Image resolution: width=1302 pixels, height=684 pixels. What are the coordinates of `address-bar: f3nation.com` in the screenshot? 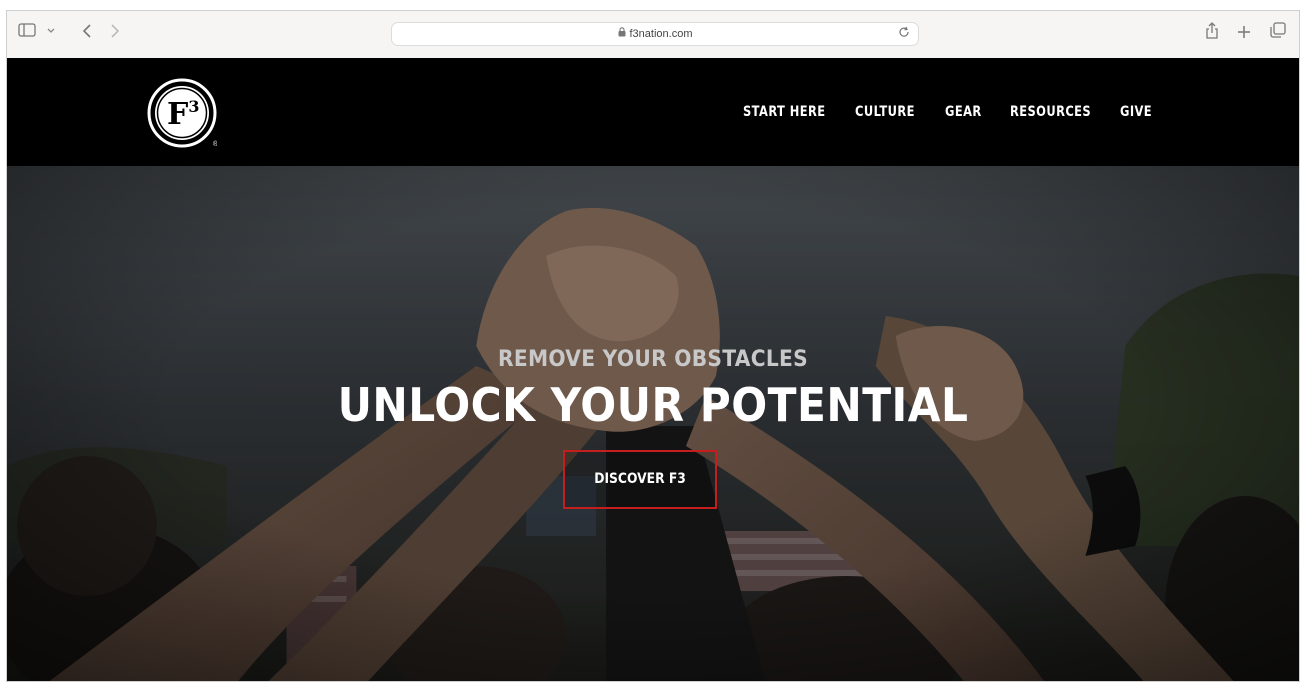 It's located at (655, 34).